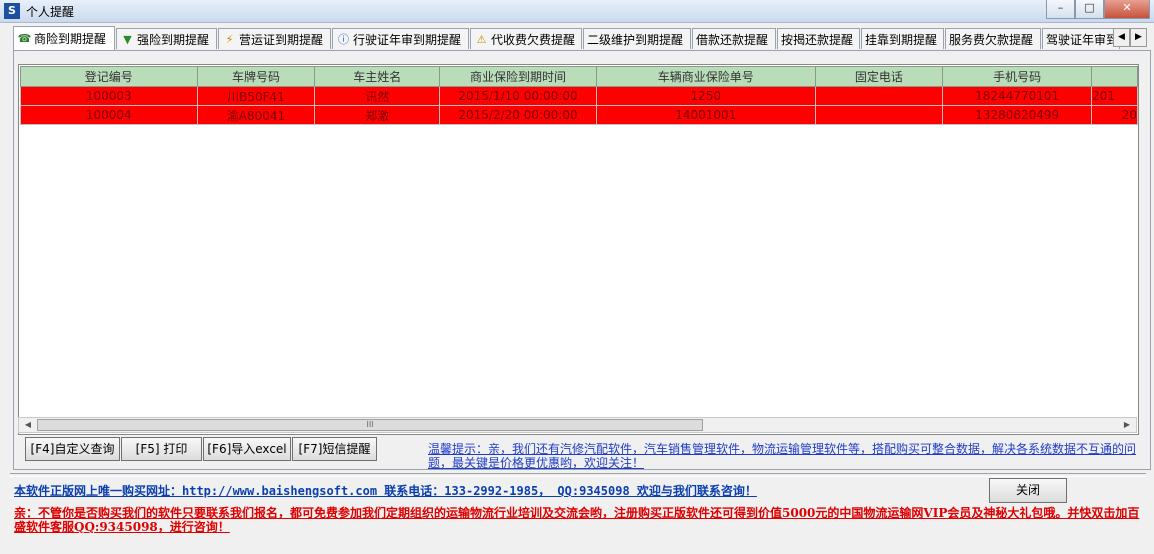  I want to click on info-icon: ⓘ, so click(343, 39).